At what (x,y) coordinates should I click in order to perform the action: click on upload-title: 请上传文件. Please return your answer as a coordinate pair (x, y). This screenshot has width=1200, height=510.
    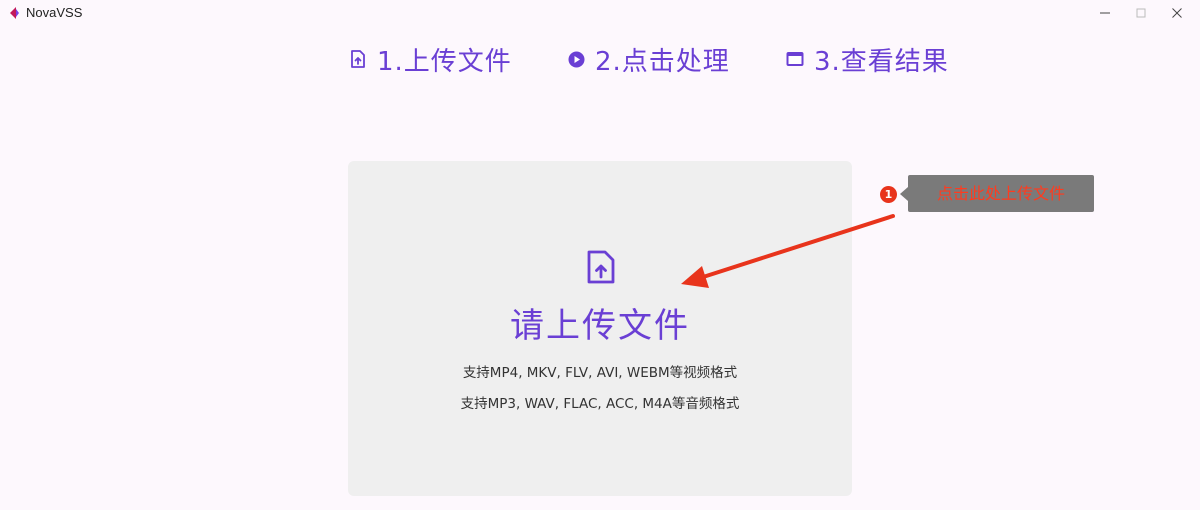
    Looking at the image, I should click on (600, 326).